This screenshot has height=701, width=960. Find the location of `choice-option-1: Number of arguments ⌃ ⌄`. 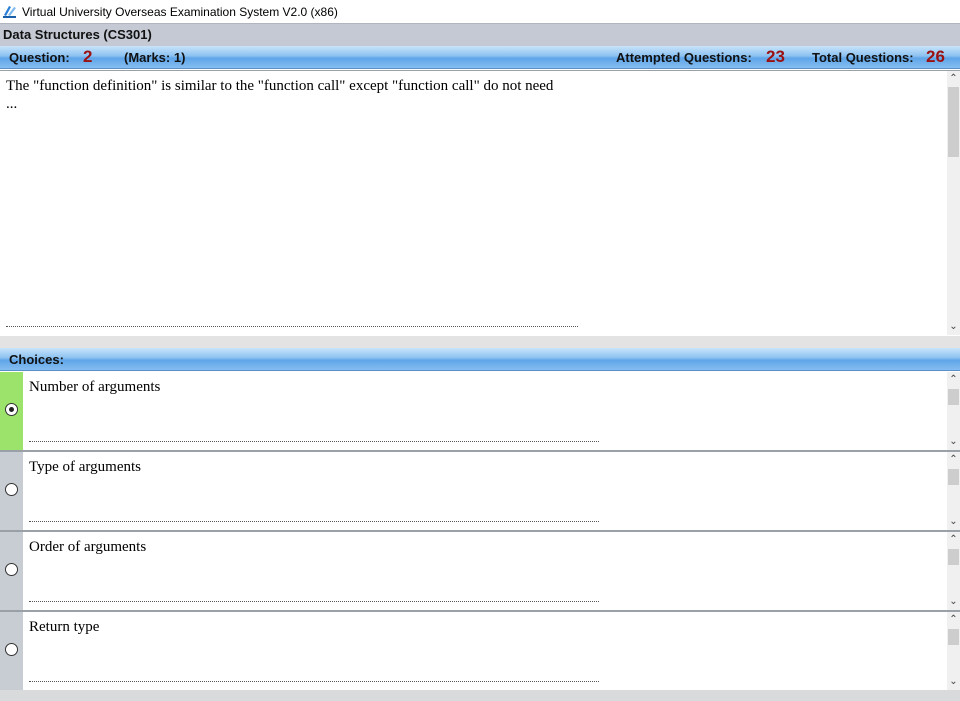

choice-option-1: Number of arguments ⌃ ⌄ is located at coordinates (480, 412).